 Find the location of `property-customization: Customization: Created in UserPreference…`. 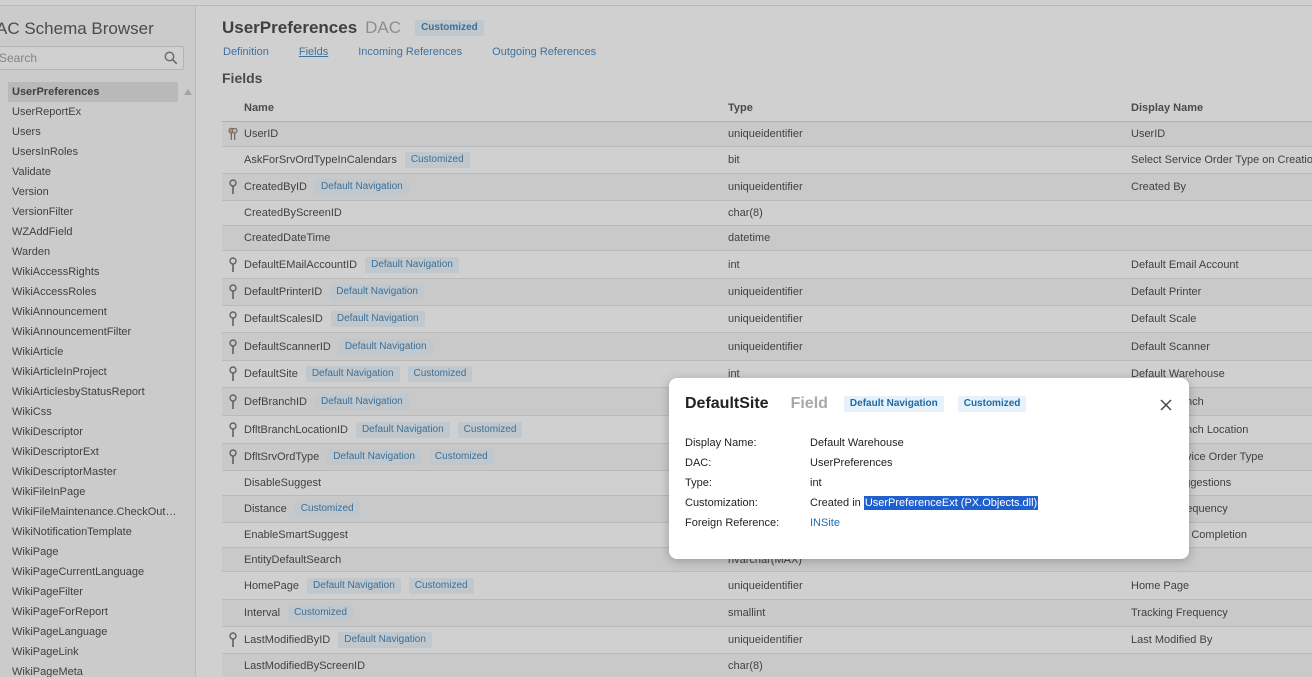

property-customization: Customization: Created in UserPreference… is located at coordinates (862, 503).